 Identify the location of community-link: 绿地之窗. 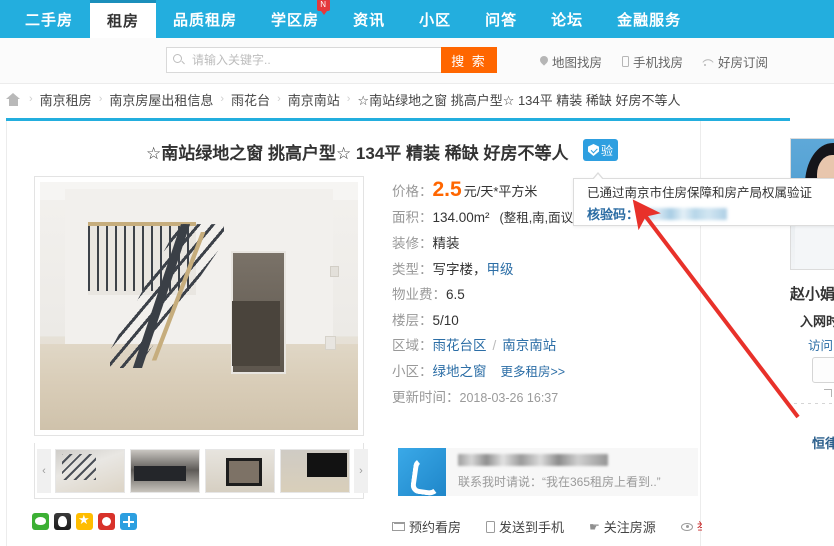
(460, 371).